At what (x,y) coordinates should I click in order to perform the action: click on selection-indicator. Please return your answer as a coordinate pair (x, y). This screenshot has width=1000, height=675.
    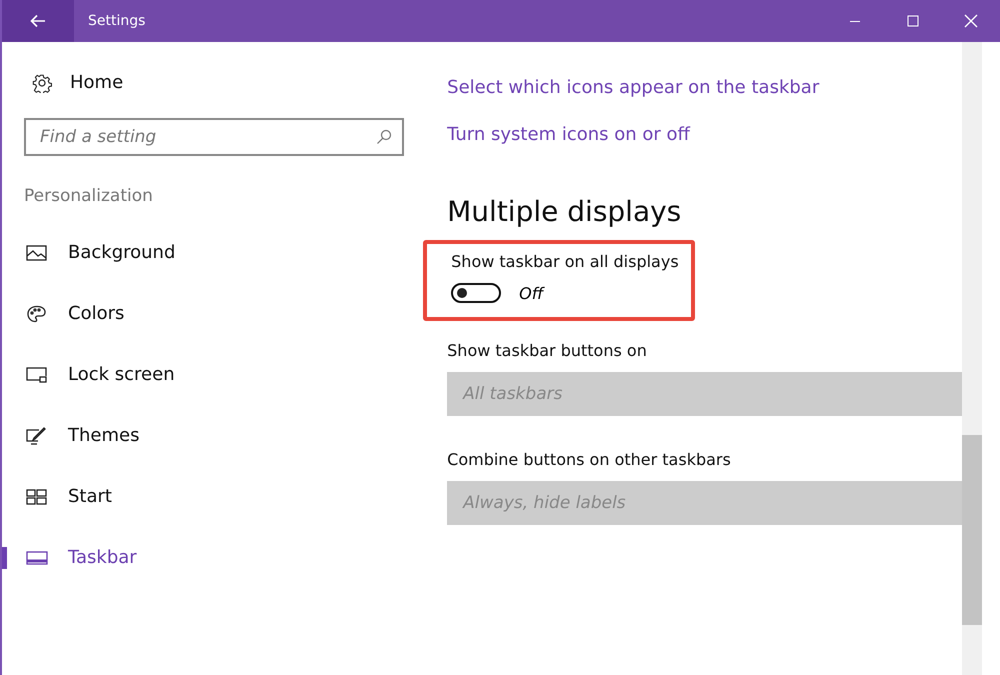
    Looking at the image, I should click on (4, 558).